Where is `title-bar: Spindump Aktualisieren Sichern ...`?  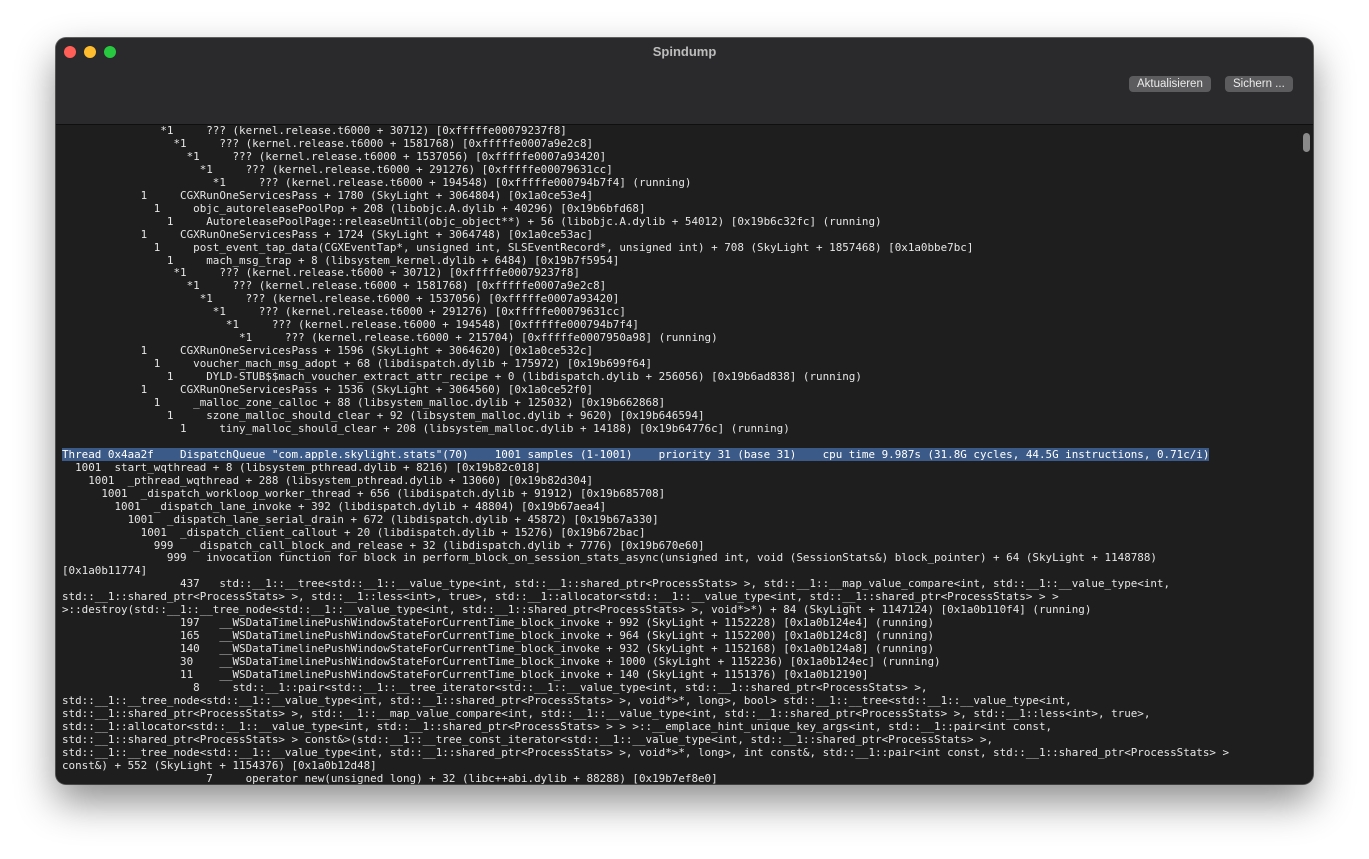
title-bar: Spindump Aktualisieren Sichern ... is located at coordinates (684, 81).